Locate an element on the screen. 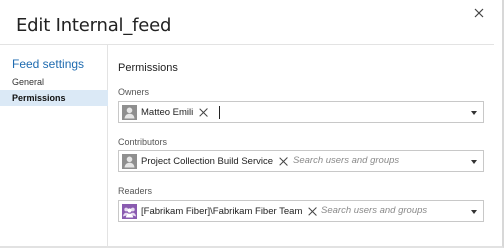 This screenshot has height=248, width=504. dialog-title: Edit Internal_feed is located at coordinates (94, 25).